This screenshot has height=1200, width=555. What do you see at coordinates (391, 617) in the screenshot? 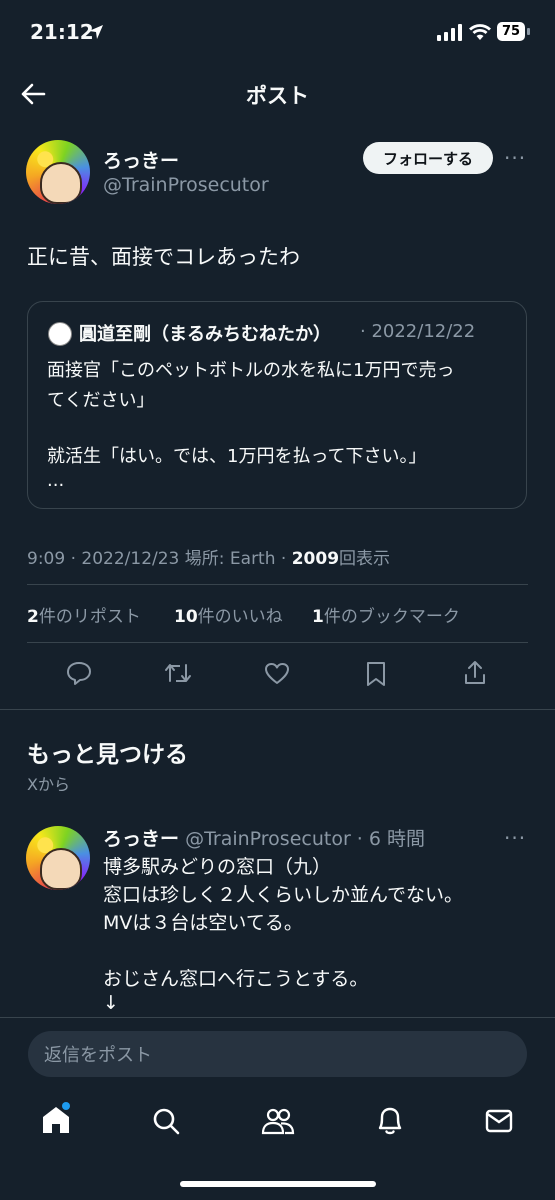
I see `bookmark-label: 件のブックマーク` at bounding box center [391, 617].